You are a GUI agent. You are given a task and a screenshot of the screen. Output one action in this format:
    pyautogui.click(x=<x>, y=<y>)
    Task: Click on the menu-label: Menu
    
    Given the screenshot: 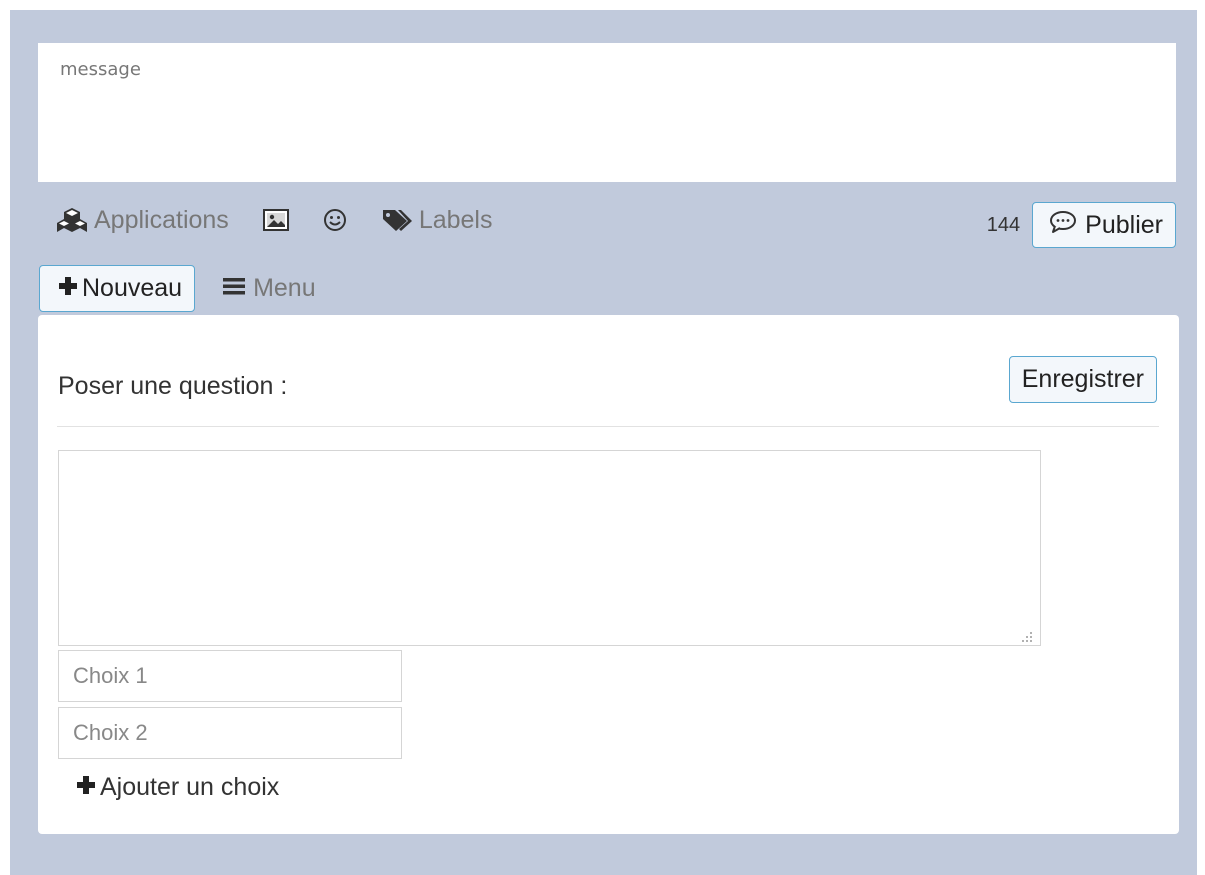 What is the action you would take?
    pyautogui.click(x=284, y=288)
    